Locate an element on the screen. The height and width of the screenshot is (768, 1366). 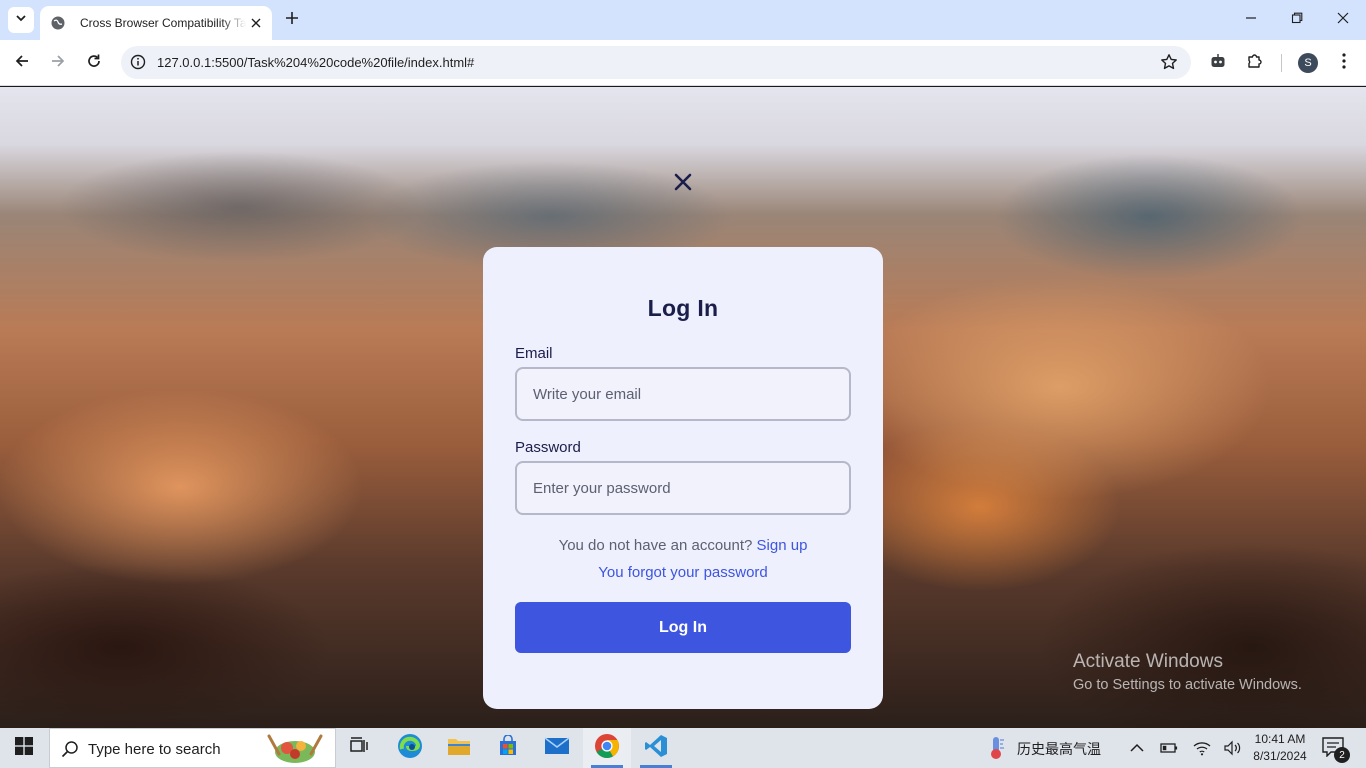
browser-menu-button is located at coordinates (1344, 63).